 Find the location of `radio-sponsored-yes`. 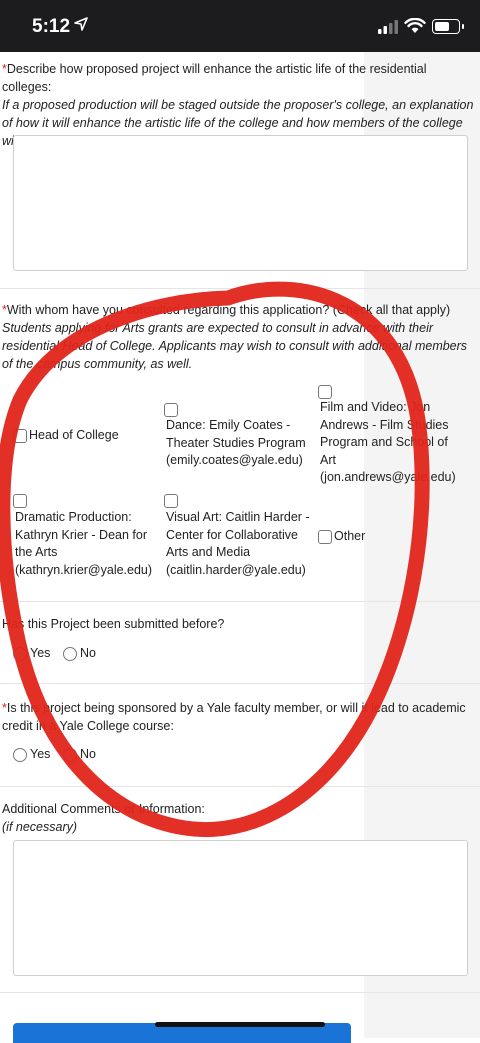

radio-sponsored-yes is located at coordinates (20, 755).